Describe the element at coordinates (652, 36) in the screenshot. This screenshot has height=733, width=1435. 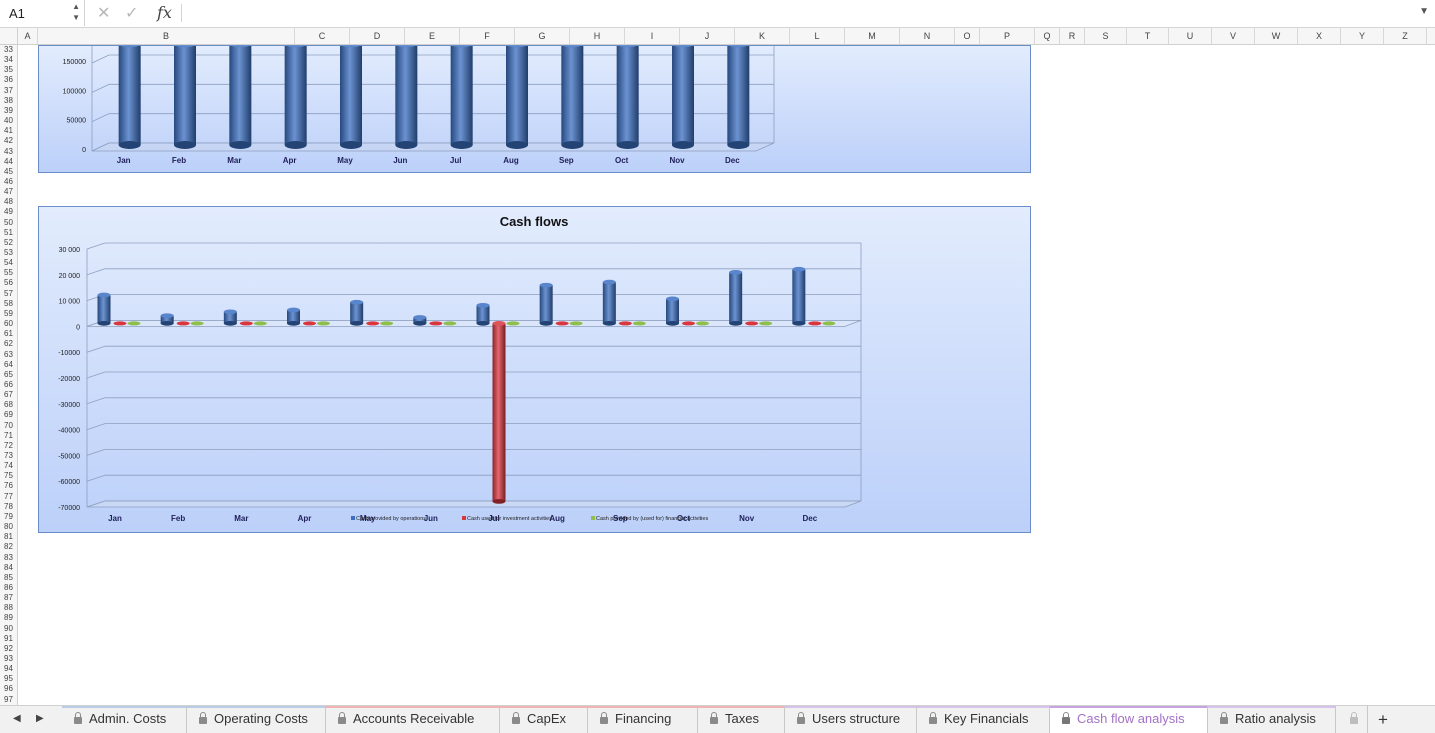
I see `column-header-i: I` at that location.